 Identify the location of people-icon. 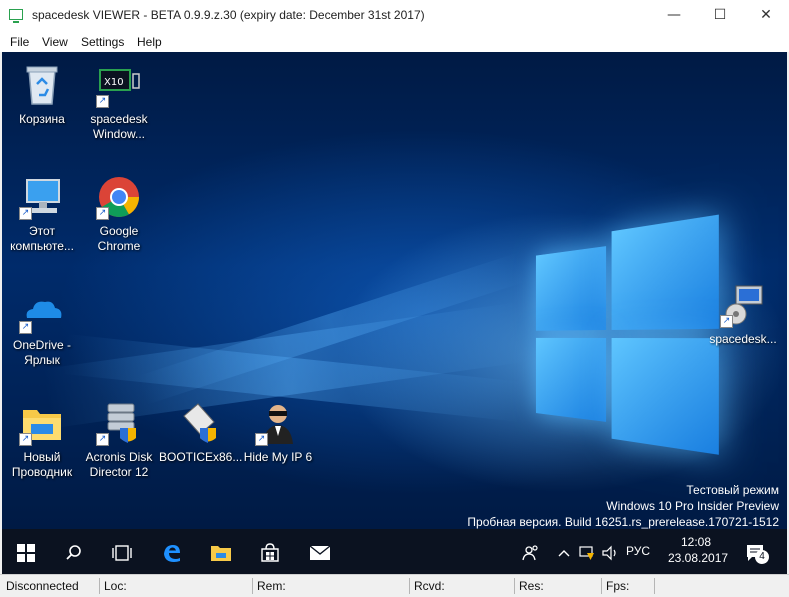
(530, 552).